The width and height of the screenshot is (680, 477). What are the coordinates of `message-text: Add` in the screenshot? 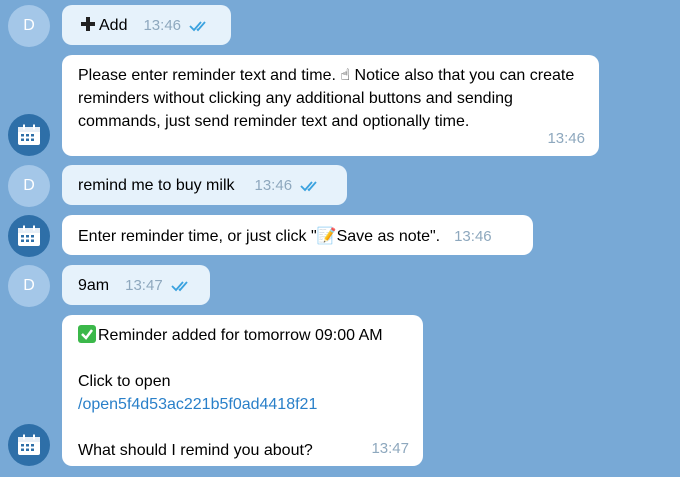 It's located at (113, 25).